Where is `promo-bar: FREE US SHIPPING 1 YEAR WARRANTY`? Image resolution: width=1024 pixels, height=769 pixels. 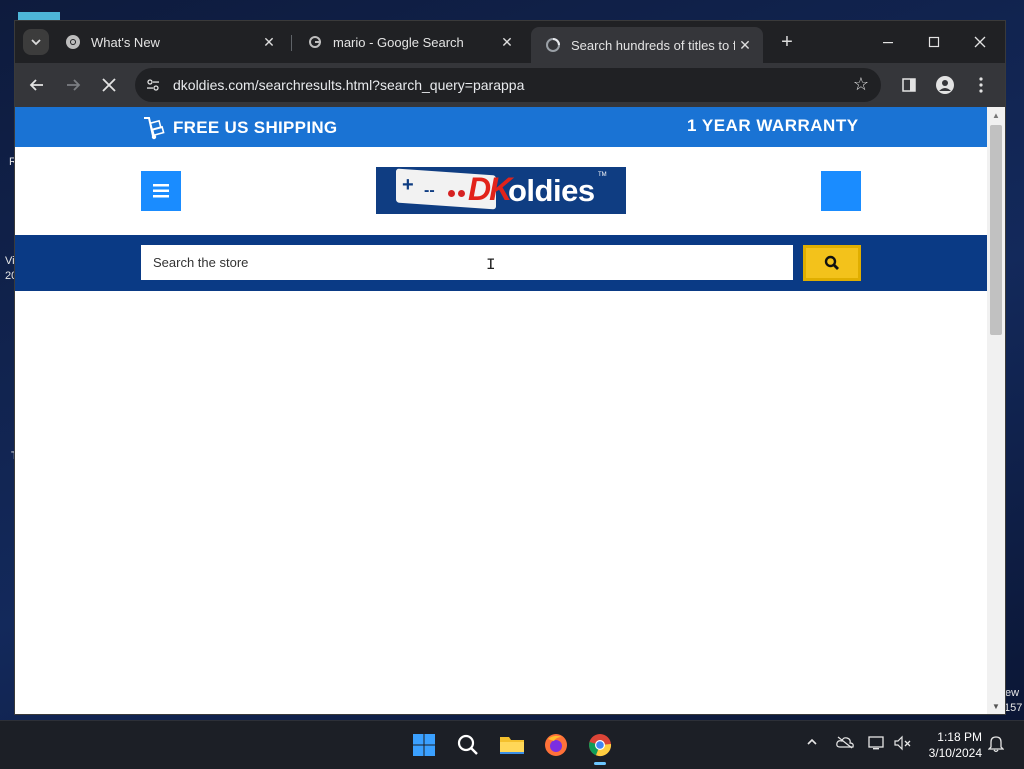 promo-bar: FREE US SHIPPING 1 YEAR WARRANTY is located at coordinates (501, 127).